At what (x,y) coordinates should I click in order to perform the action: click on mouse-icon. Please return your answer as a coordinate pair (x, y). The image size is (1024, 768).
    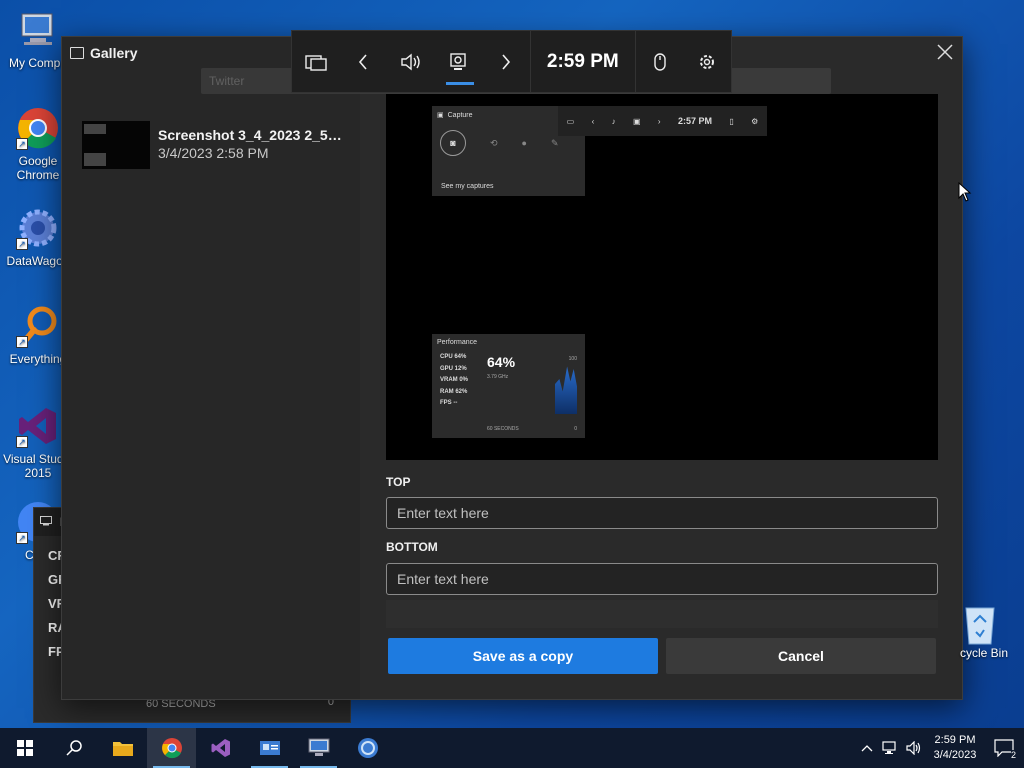
    Looking at the image, I should click on (660, 61).